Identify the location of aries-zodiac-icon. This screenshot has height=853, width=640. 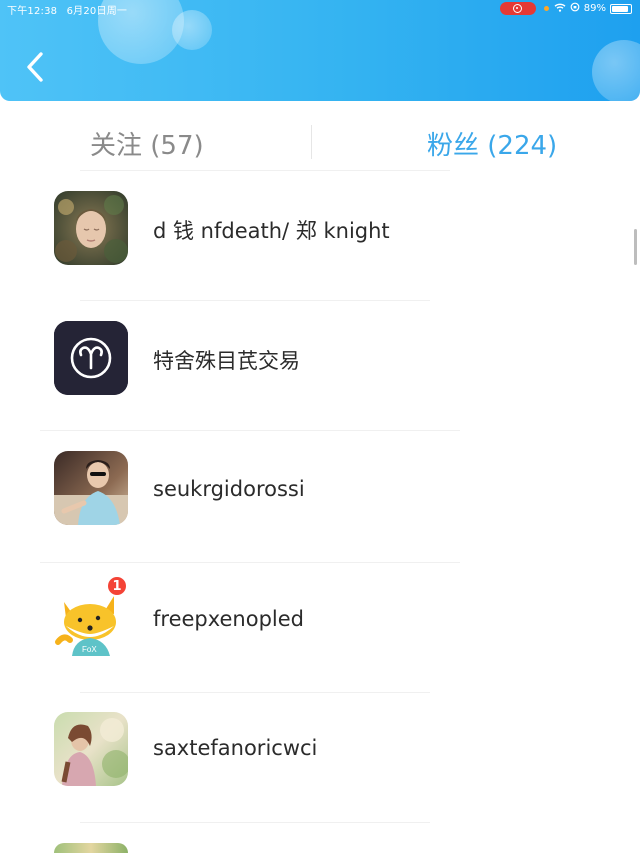
(91, 358).